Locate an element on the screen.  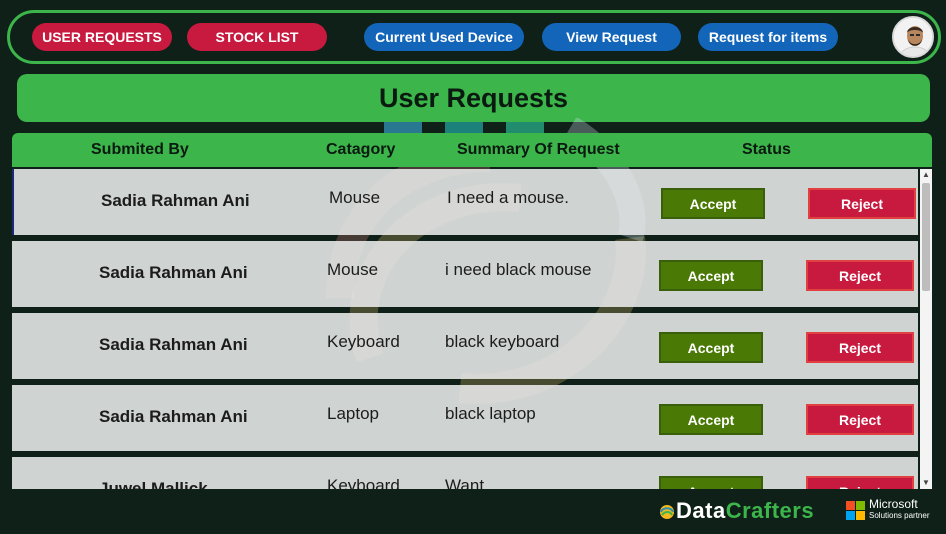
page-title-banner: User Requests is located at coordinates (473, 98).